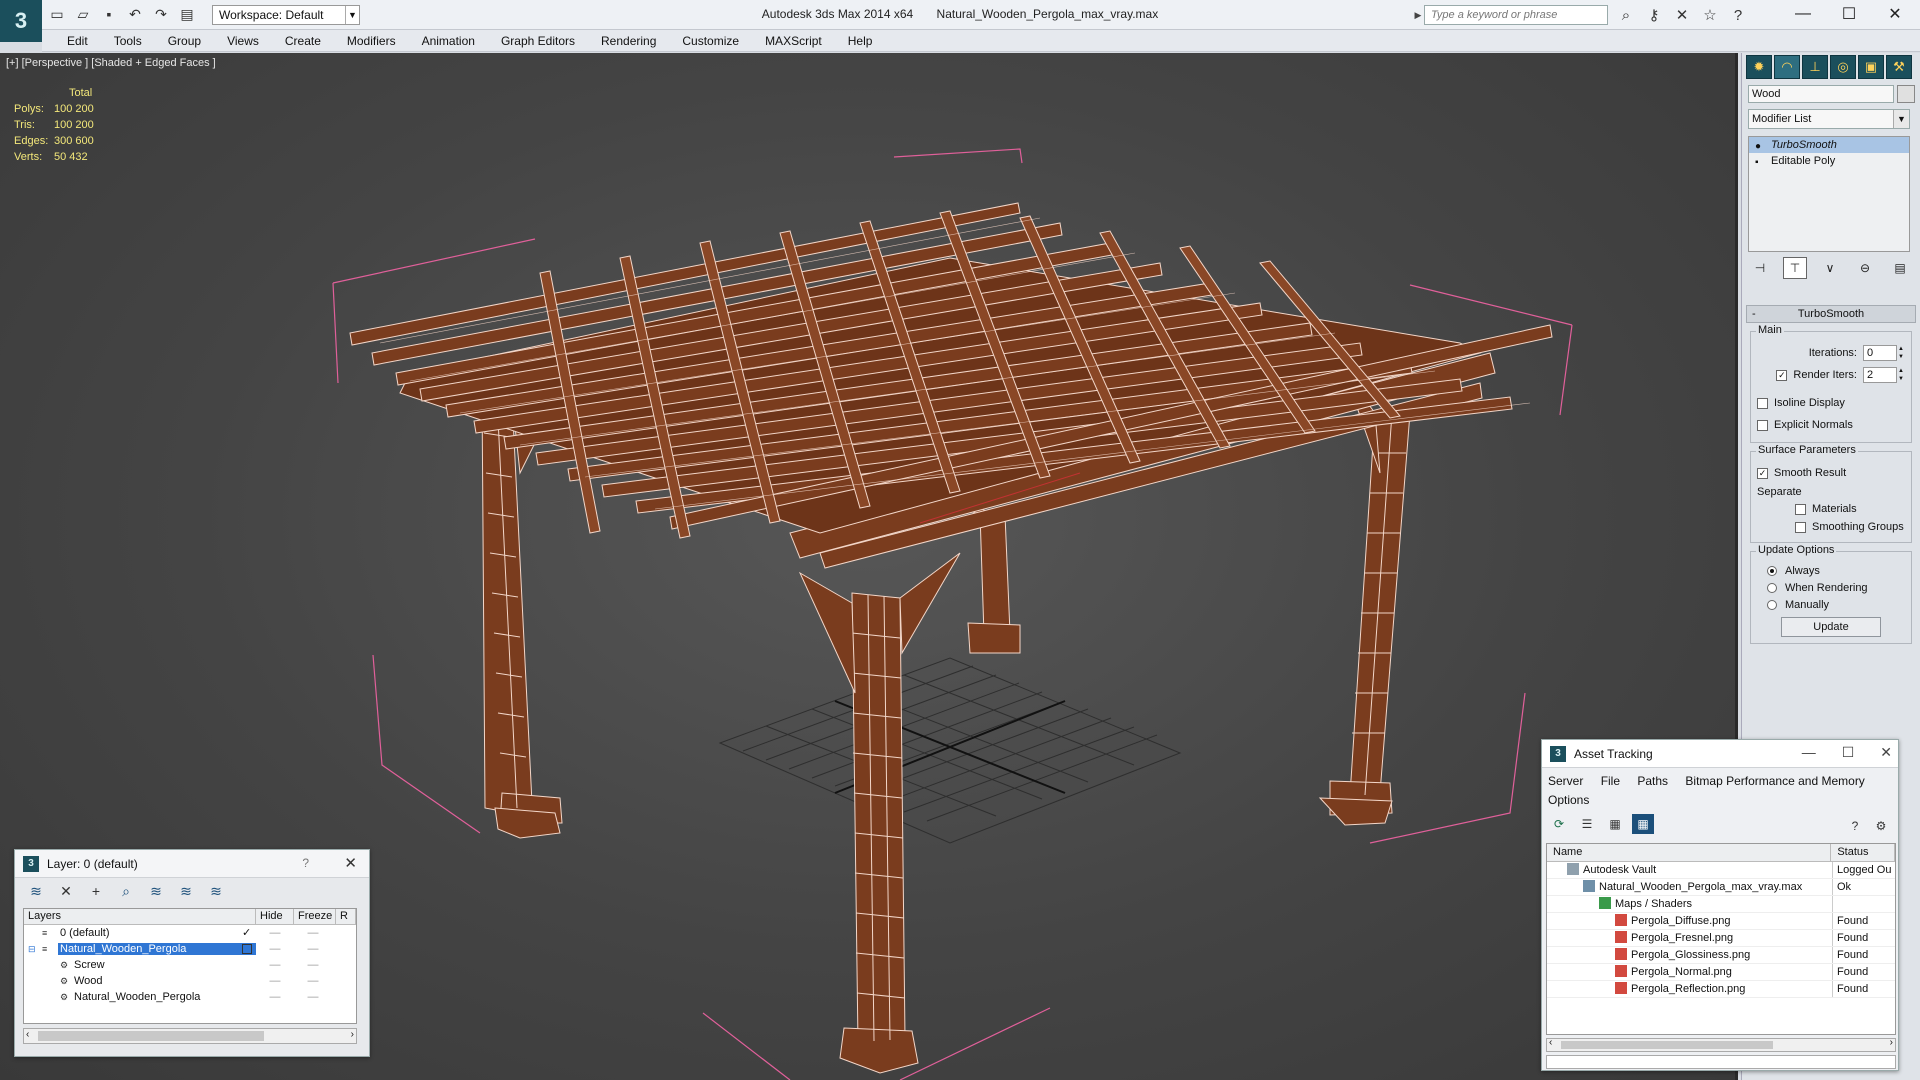  What do you see at coordinates (710, 41) in the screenshot?
I see `menu-customize: Customize` at bounding box center [710, 41].